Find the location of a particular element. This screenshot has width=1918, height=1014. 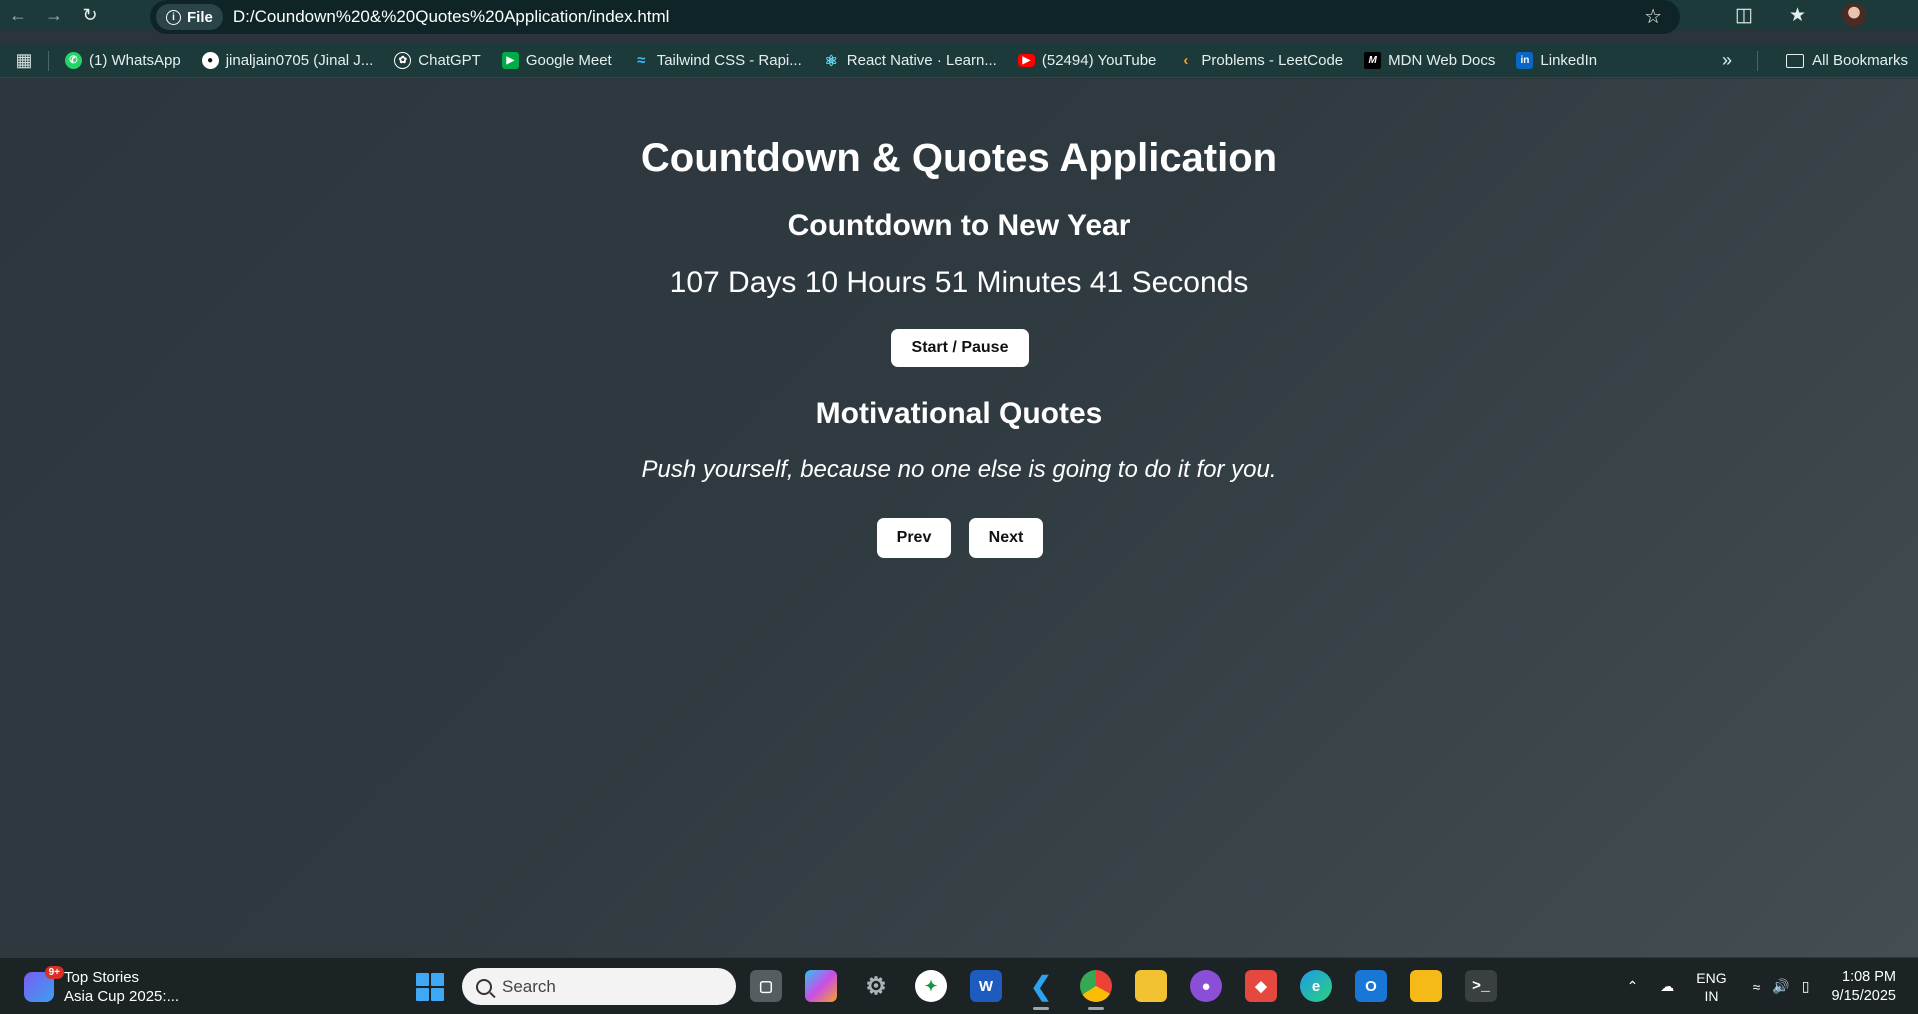

chrome-icon is located at coordinates (1096, 990).